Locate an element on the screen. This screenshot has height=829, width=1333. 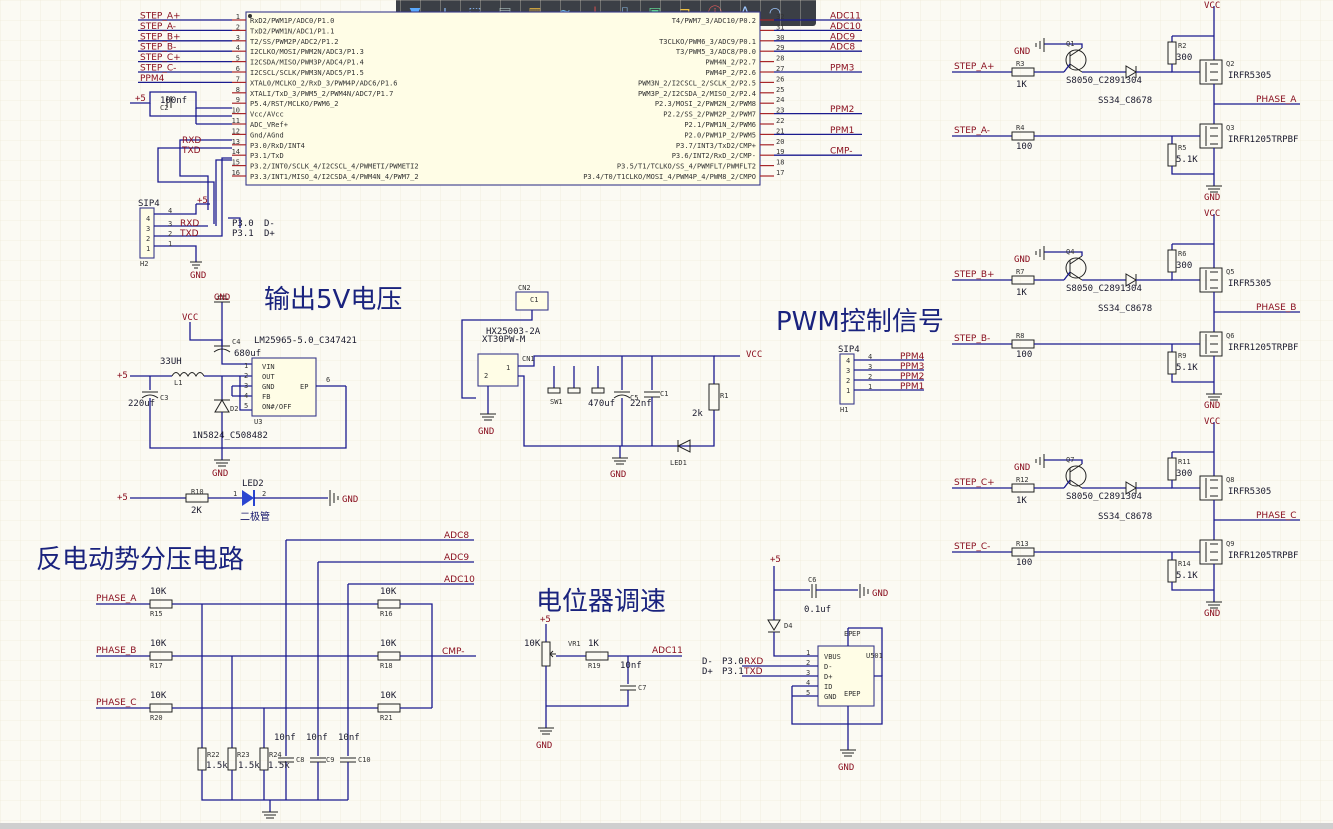
npn-gnd-label: GND is located at coordinates (1022, 260).